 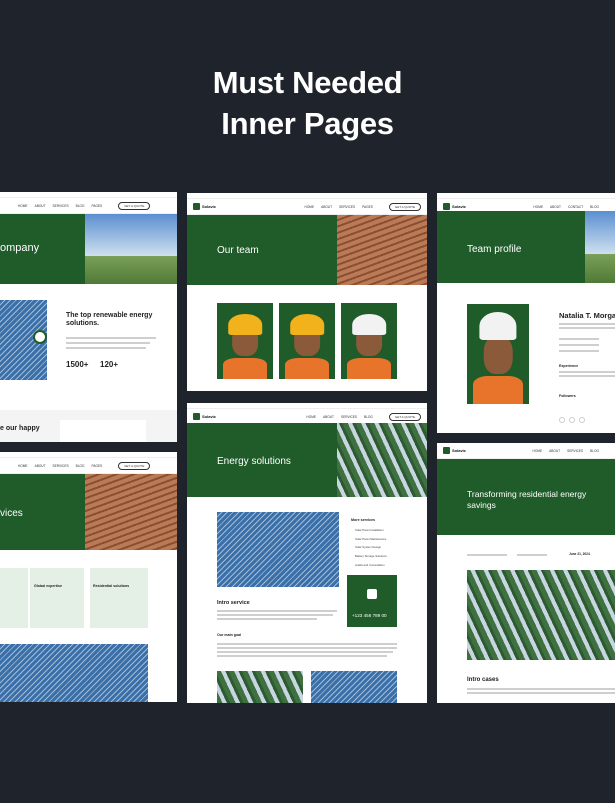 I want to click on headline-line-2: Inner Pages, so click(x=307, y=123).